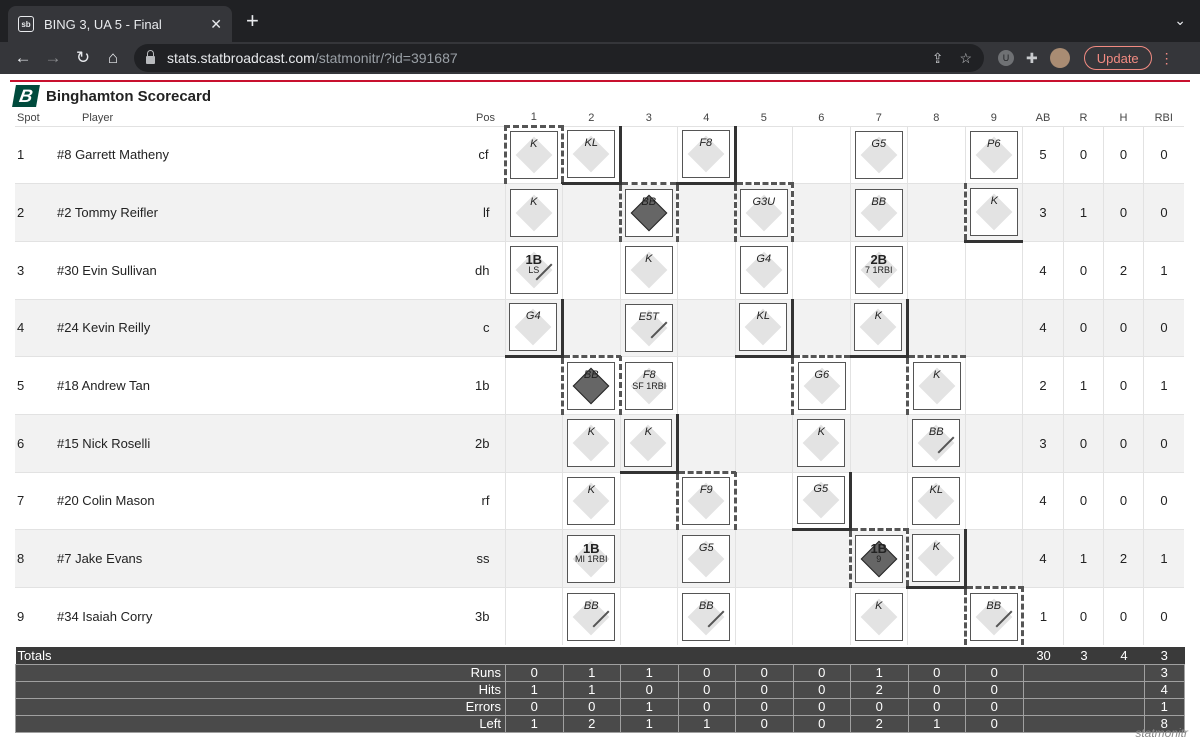 The height and width of the screenshot is (750, 1200). What do you see at coordinates (216, 24) in the screenshot?
I see `close-tab-icon: ✕` at bounding box center [216, 24].